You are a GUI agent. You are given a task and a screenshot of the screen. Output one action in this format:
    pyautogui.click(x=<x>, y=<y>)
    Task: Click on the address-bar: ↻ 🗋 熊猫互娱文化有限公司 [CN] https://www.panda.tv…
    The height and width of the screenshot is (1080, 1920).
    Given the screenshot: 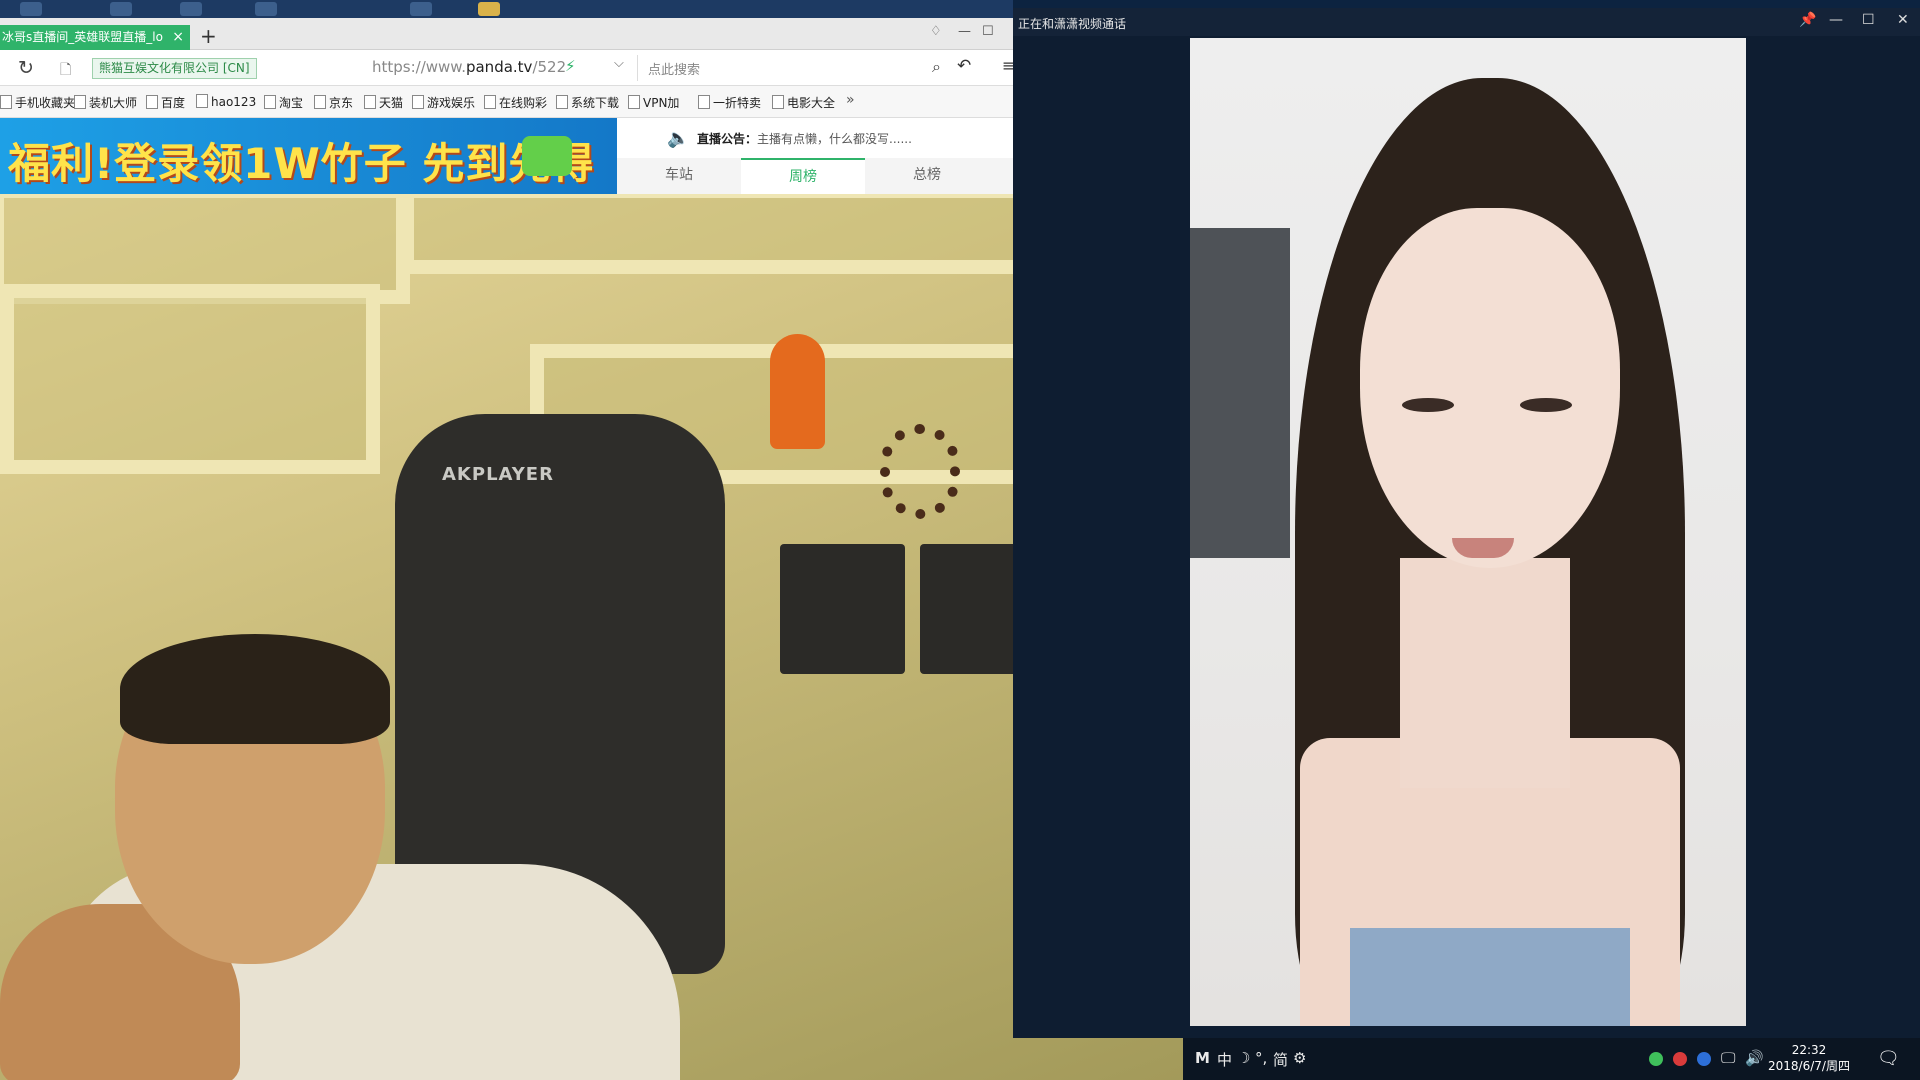 What is the action you would take?
    pyautogui.click(x=507, y=68)
    